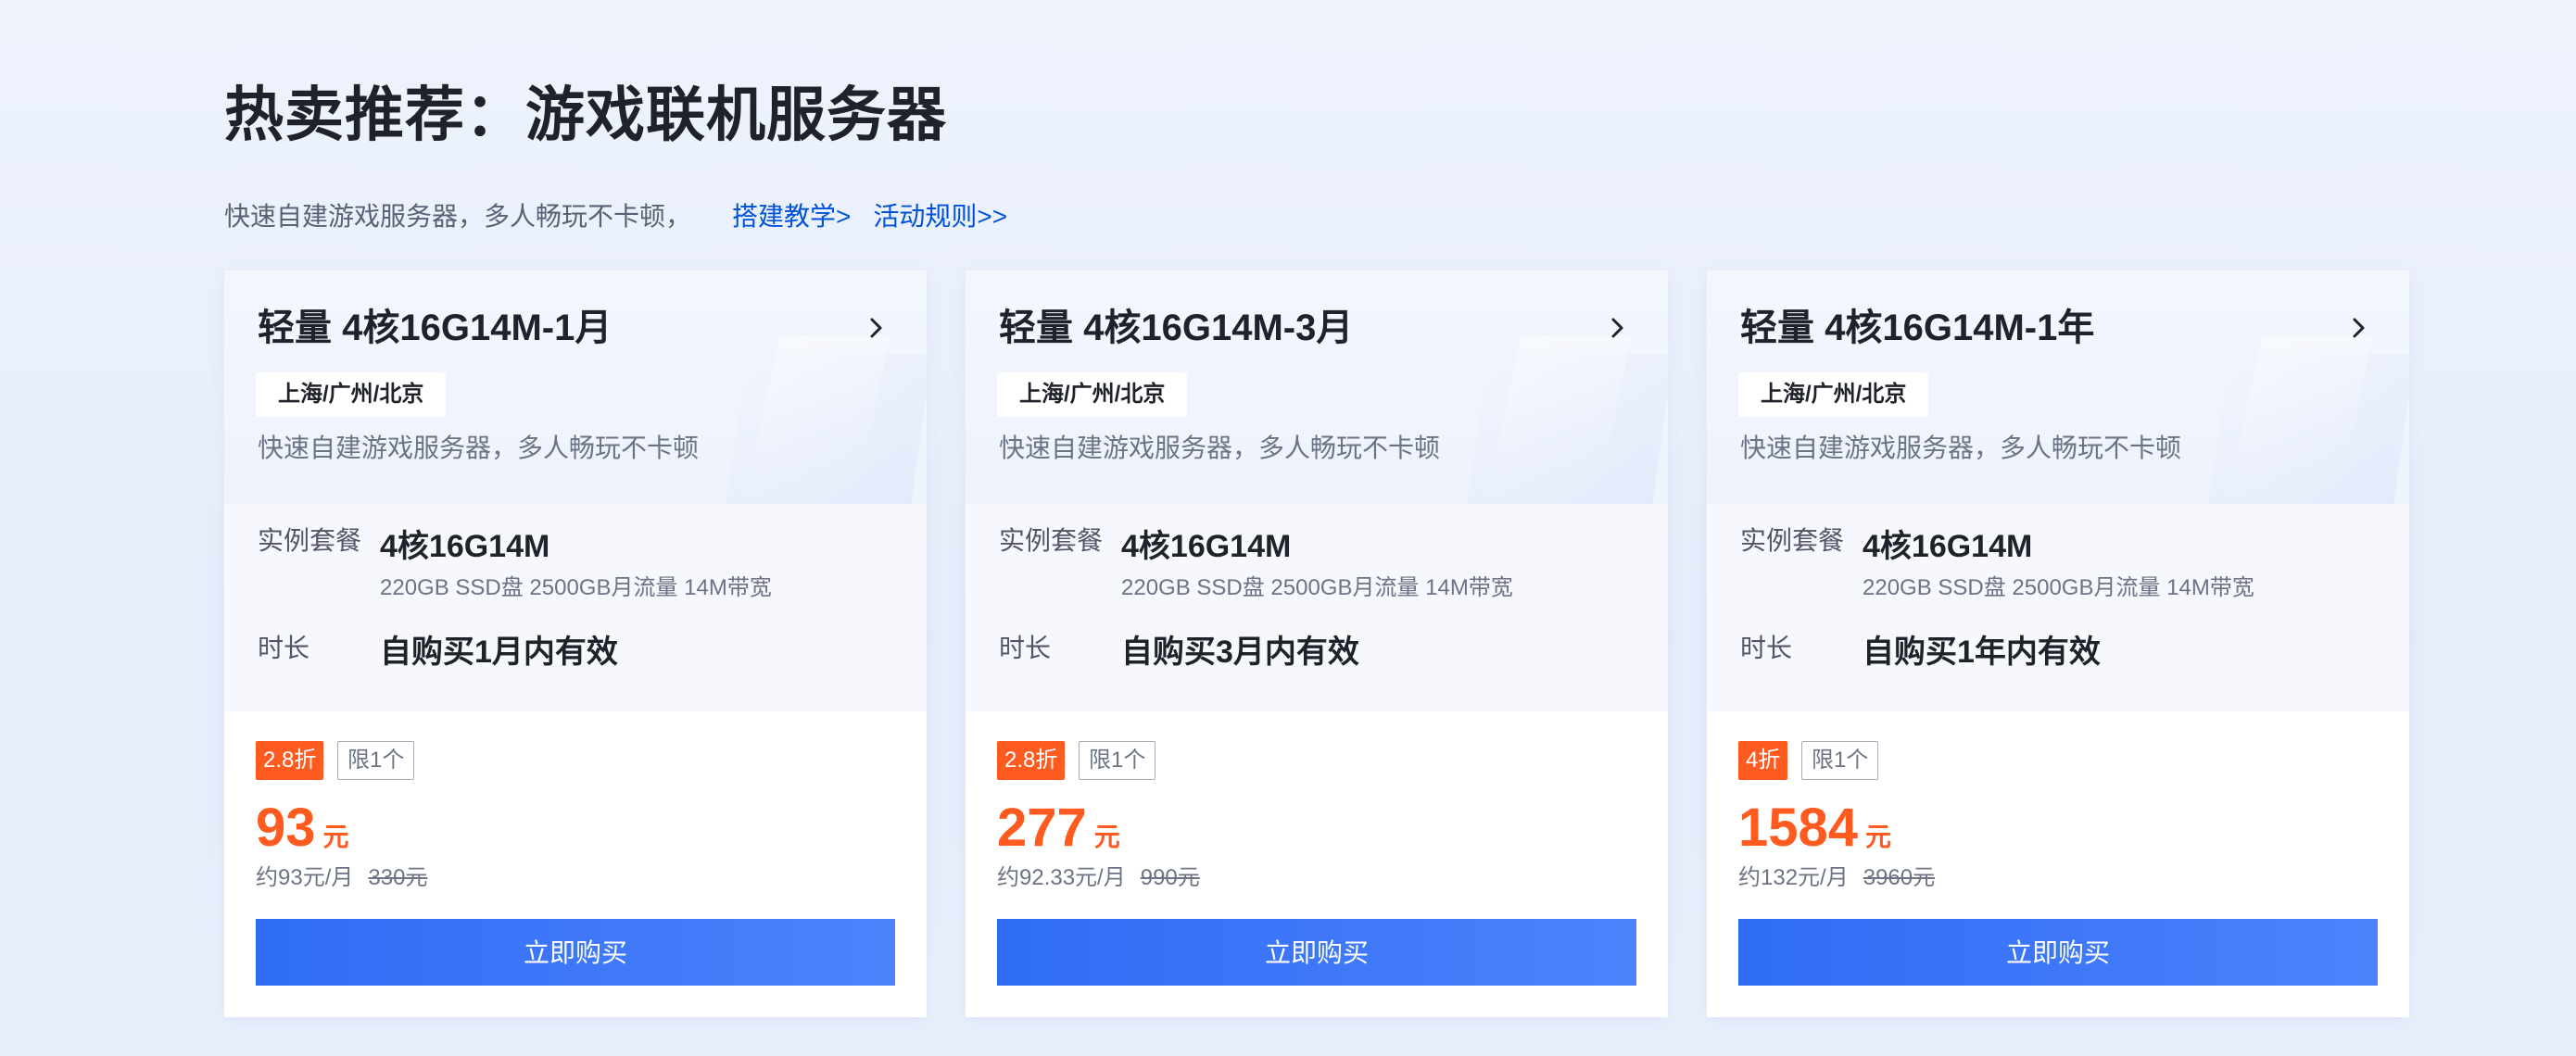 The image size is (2576, 1056). What do you see at coordinates (1042, 828) in the screenshot?
I see `price-value: 277` at bounding box center [1042, 828].